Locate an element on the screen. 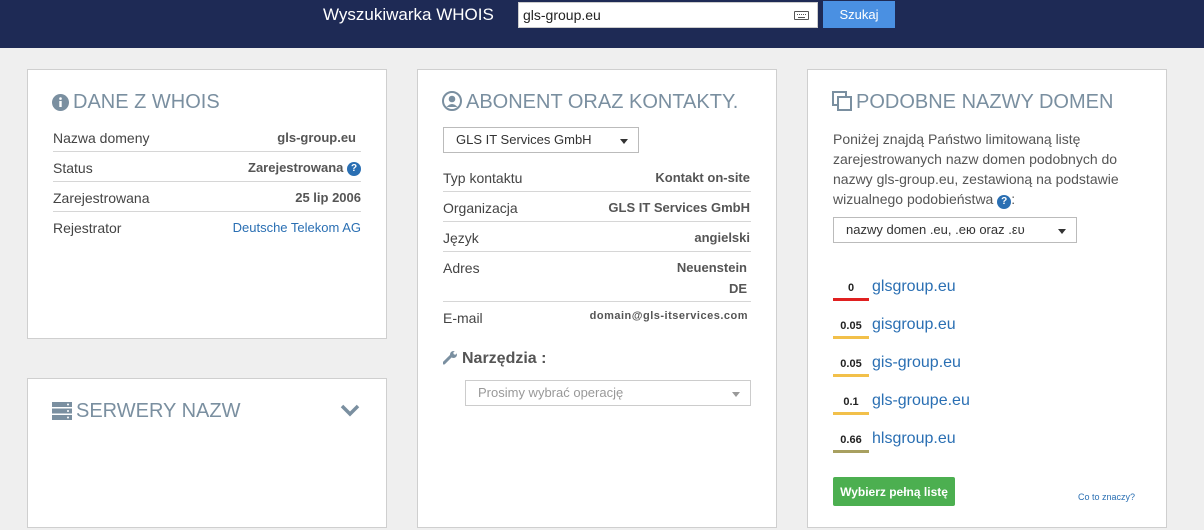 The image size is (1204, 530). registrar-link: Deutsche Telekom AG is located at coordinates (297, 227).